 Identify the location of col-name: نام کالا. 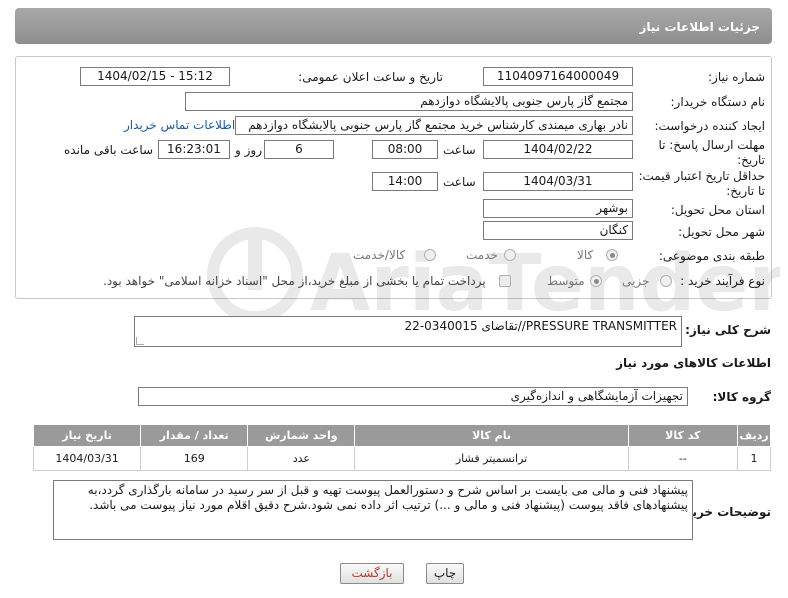
(491, 435).